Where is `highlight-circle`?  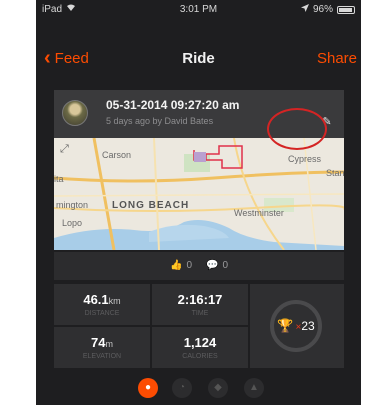 highlight-circle is located at coordinates (297, 129).